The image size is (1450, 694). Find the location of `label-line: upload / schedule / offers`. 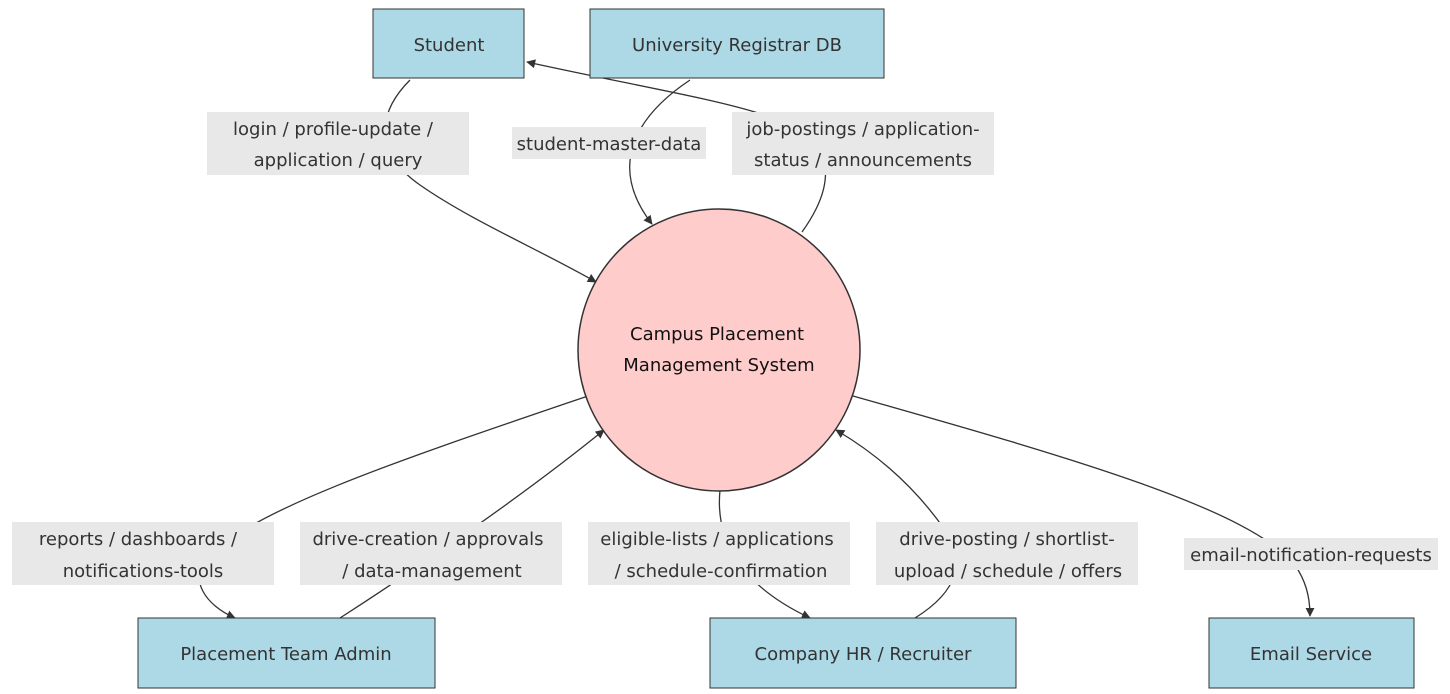

label-line: upload / schedule / offers is located at coordinates (1008, 571).